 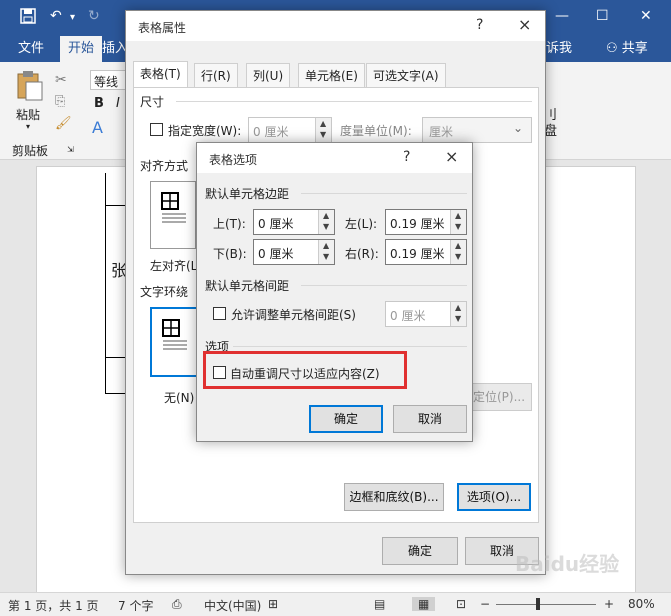 What do you see at coordinates (29, 87) in the screenshot?
I see `paste-icon` at bounding box center [29, 87].